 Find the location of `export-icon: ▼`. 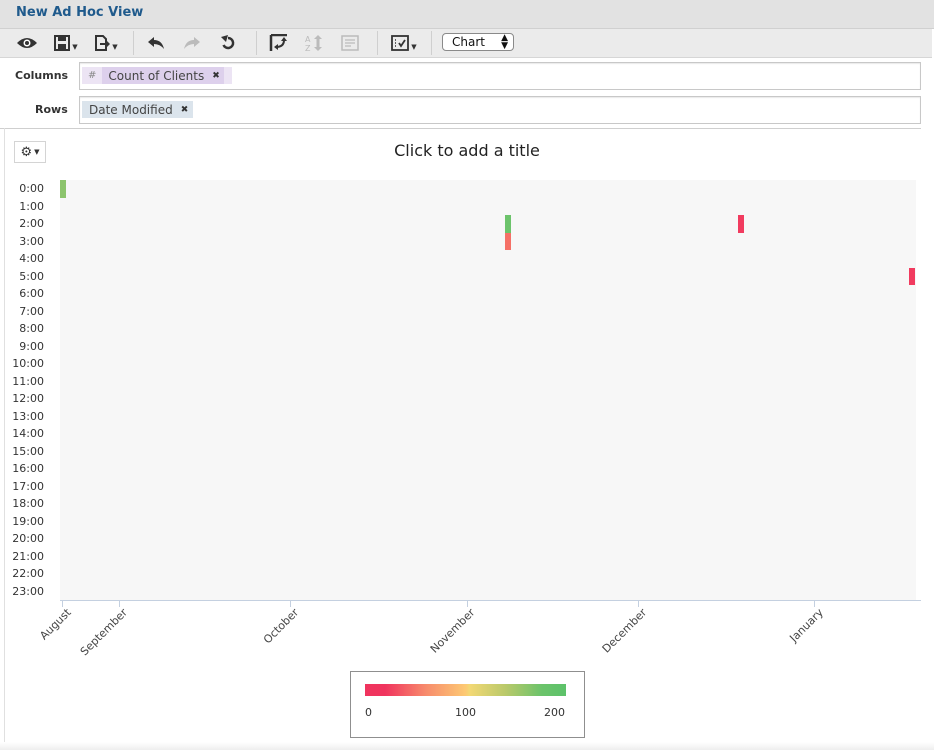

export-icon: ▼ is located at coordinates (106, 43).